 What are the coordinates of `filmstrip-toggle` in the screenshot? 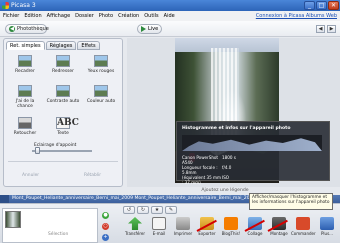 It's located at (4, 199).